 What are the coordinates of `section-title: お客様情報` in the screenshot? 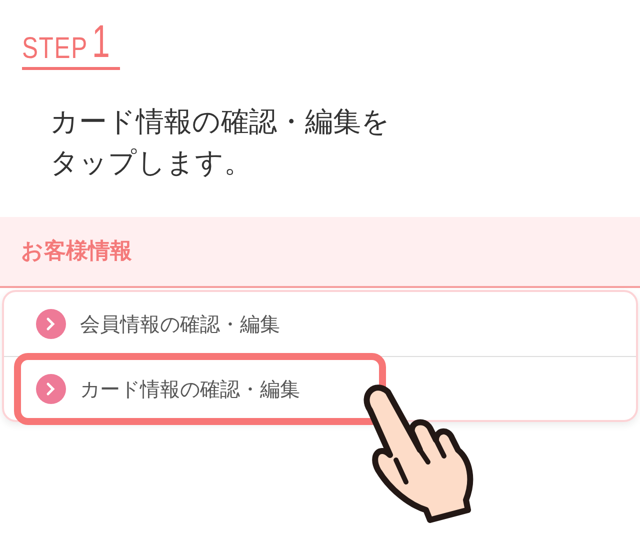 It's located at (76, 252).